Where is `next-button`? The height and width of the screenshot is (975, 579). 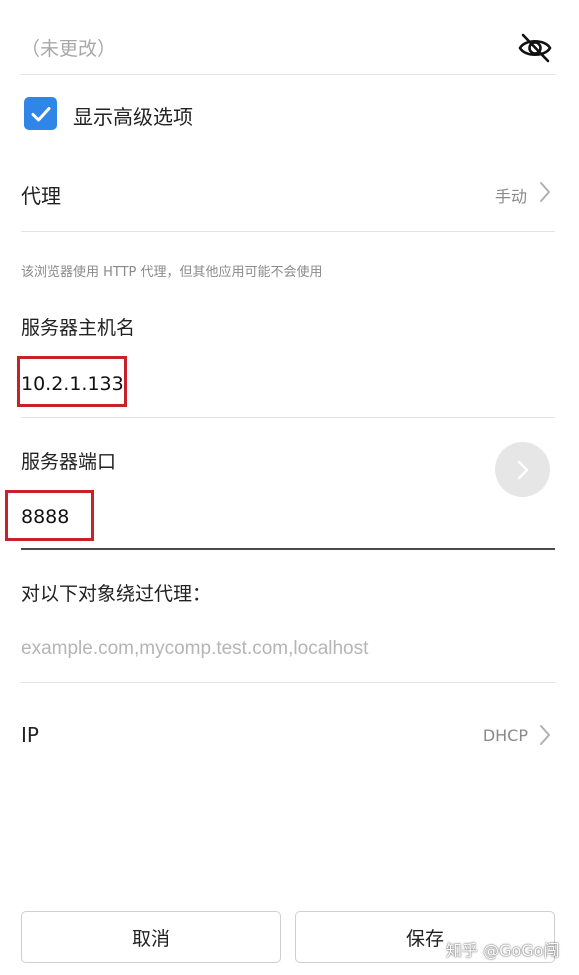 next-button is located at coordinates (522, 469).